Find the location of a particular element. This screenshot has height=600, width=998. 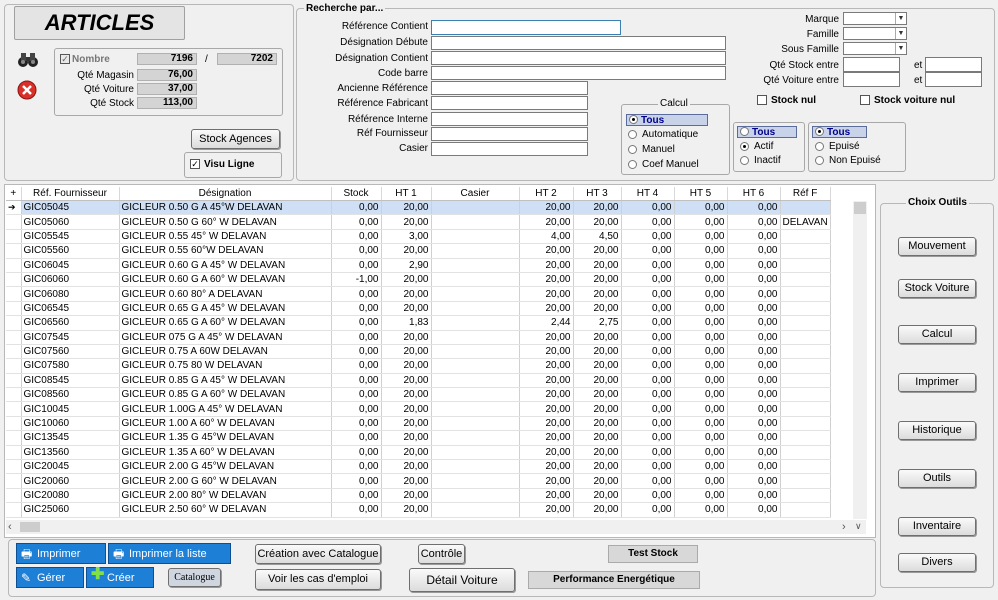

etat-option-actif: Actif is located at coordinates (763, 146).